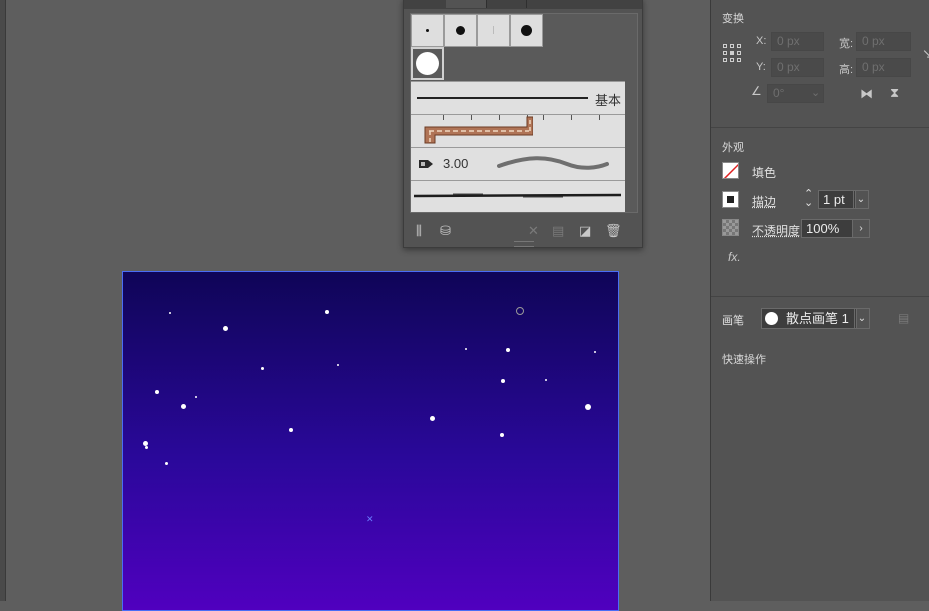 This screenshot has width=929, height=611. I want to click on panel-edge-tool-icon: ↘, so click(925, 54).